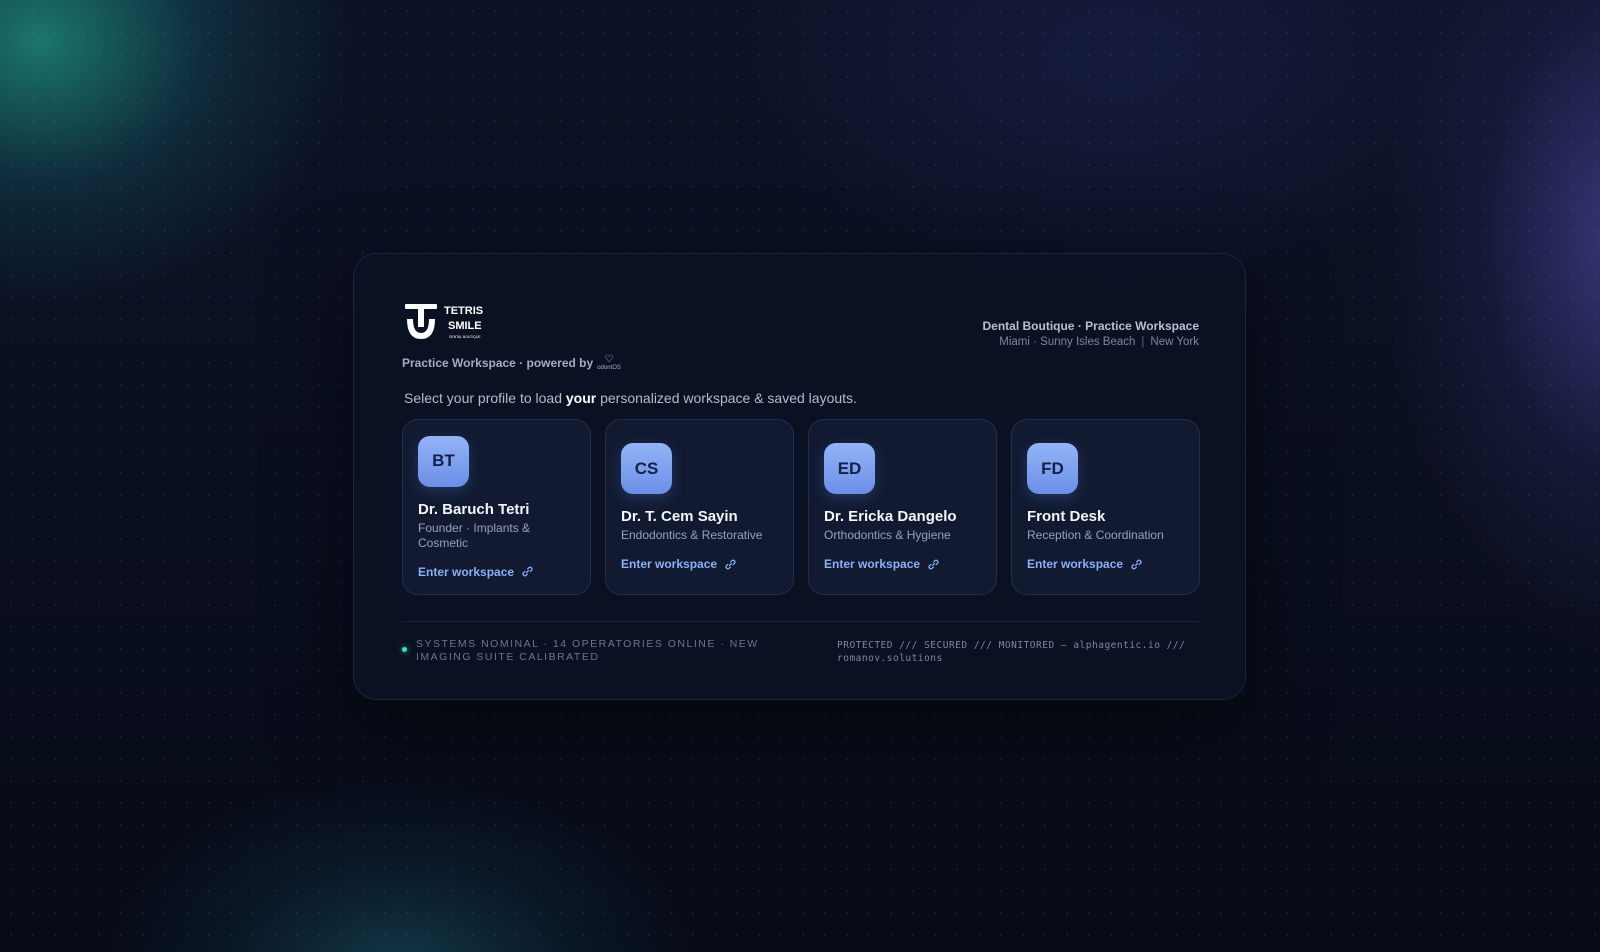  I want to click on odontos-logo: ♡ odontOS, so click(609, 363).